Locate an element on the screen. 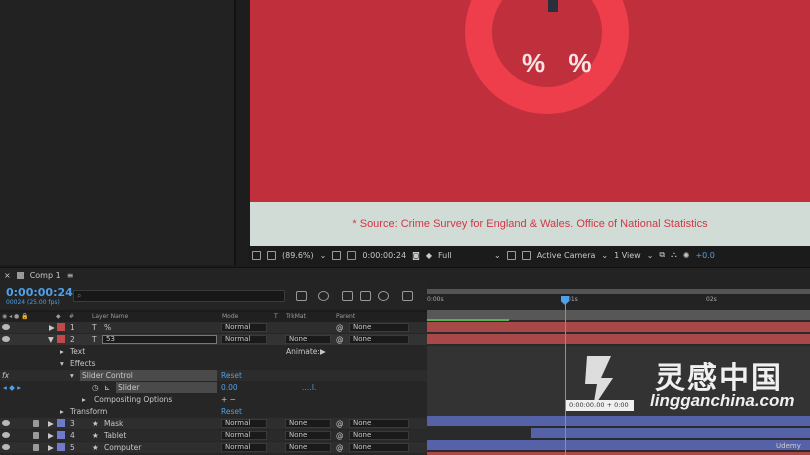 The height and width of the screenshot is (455, 810). exposure-value: +0.0 is located at coordinates (704, 255).